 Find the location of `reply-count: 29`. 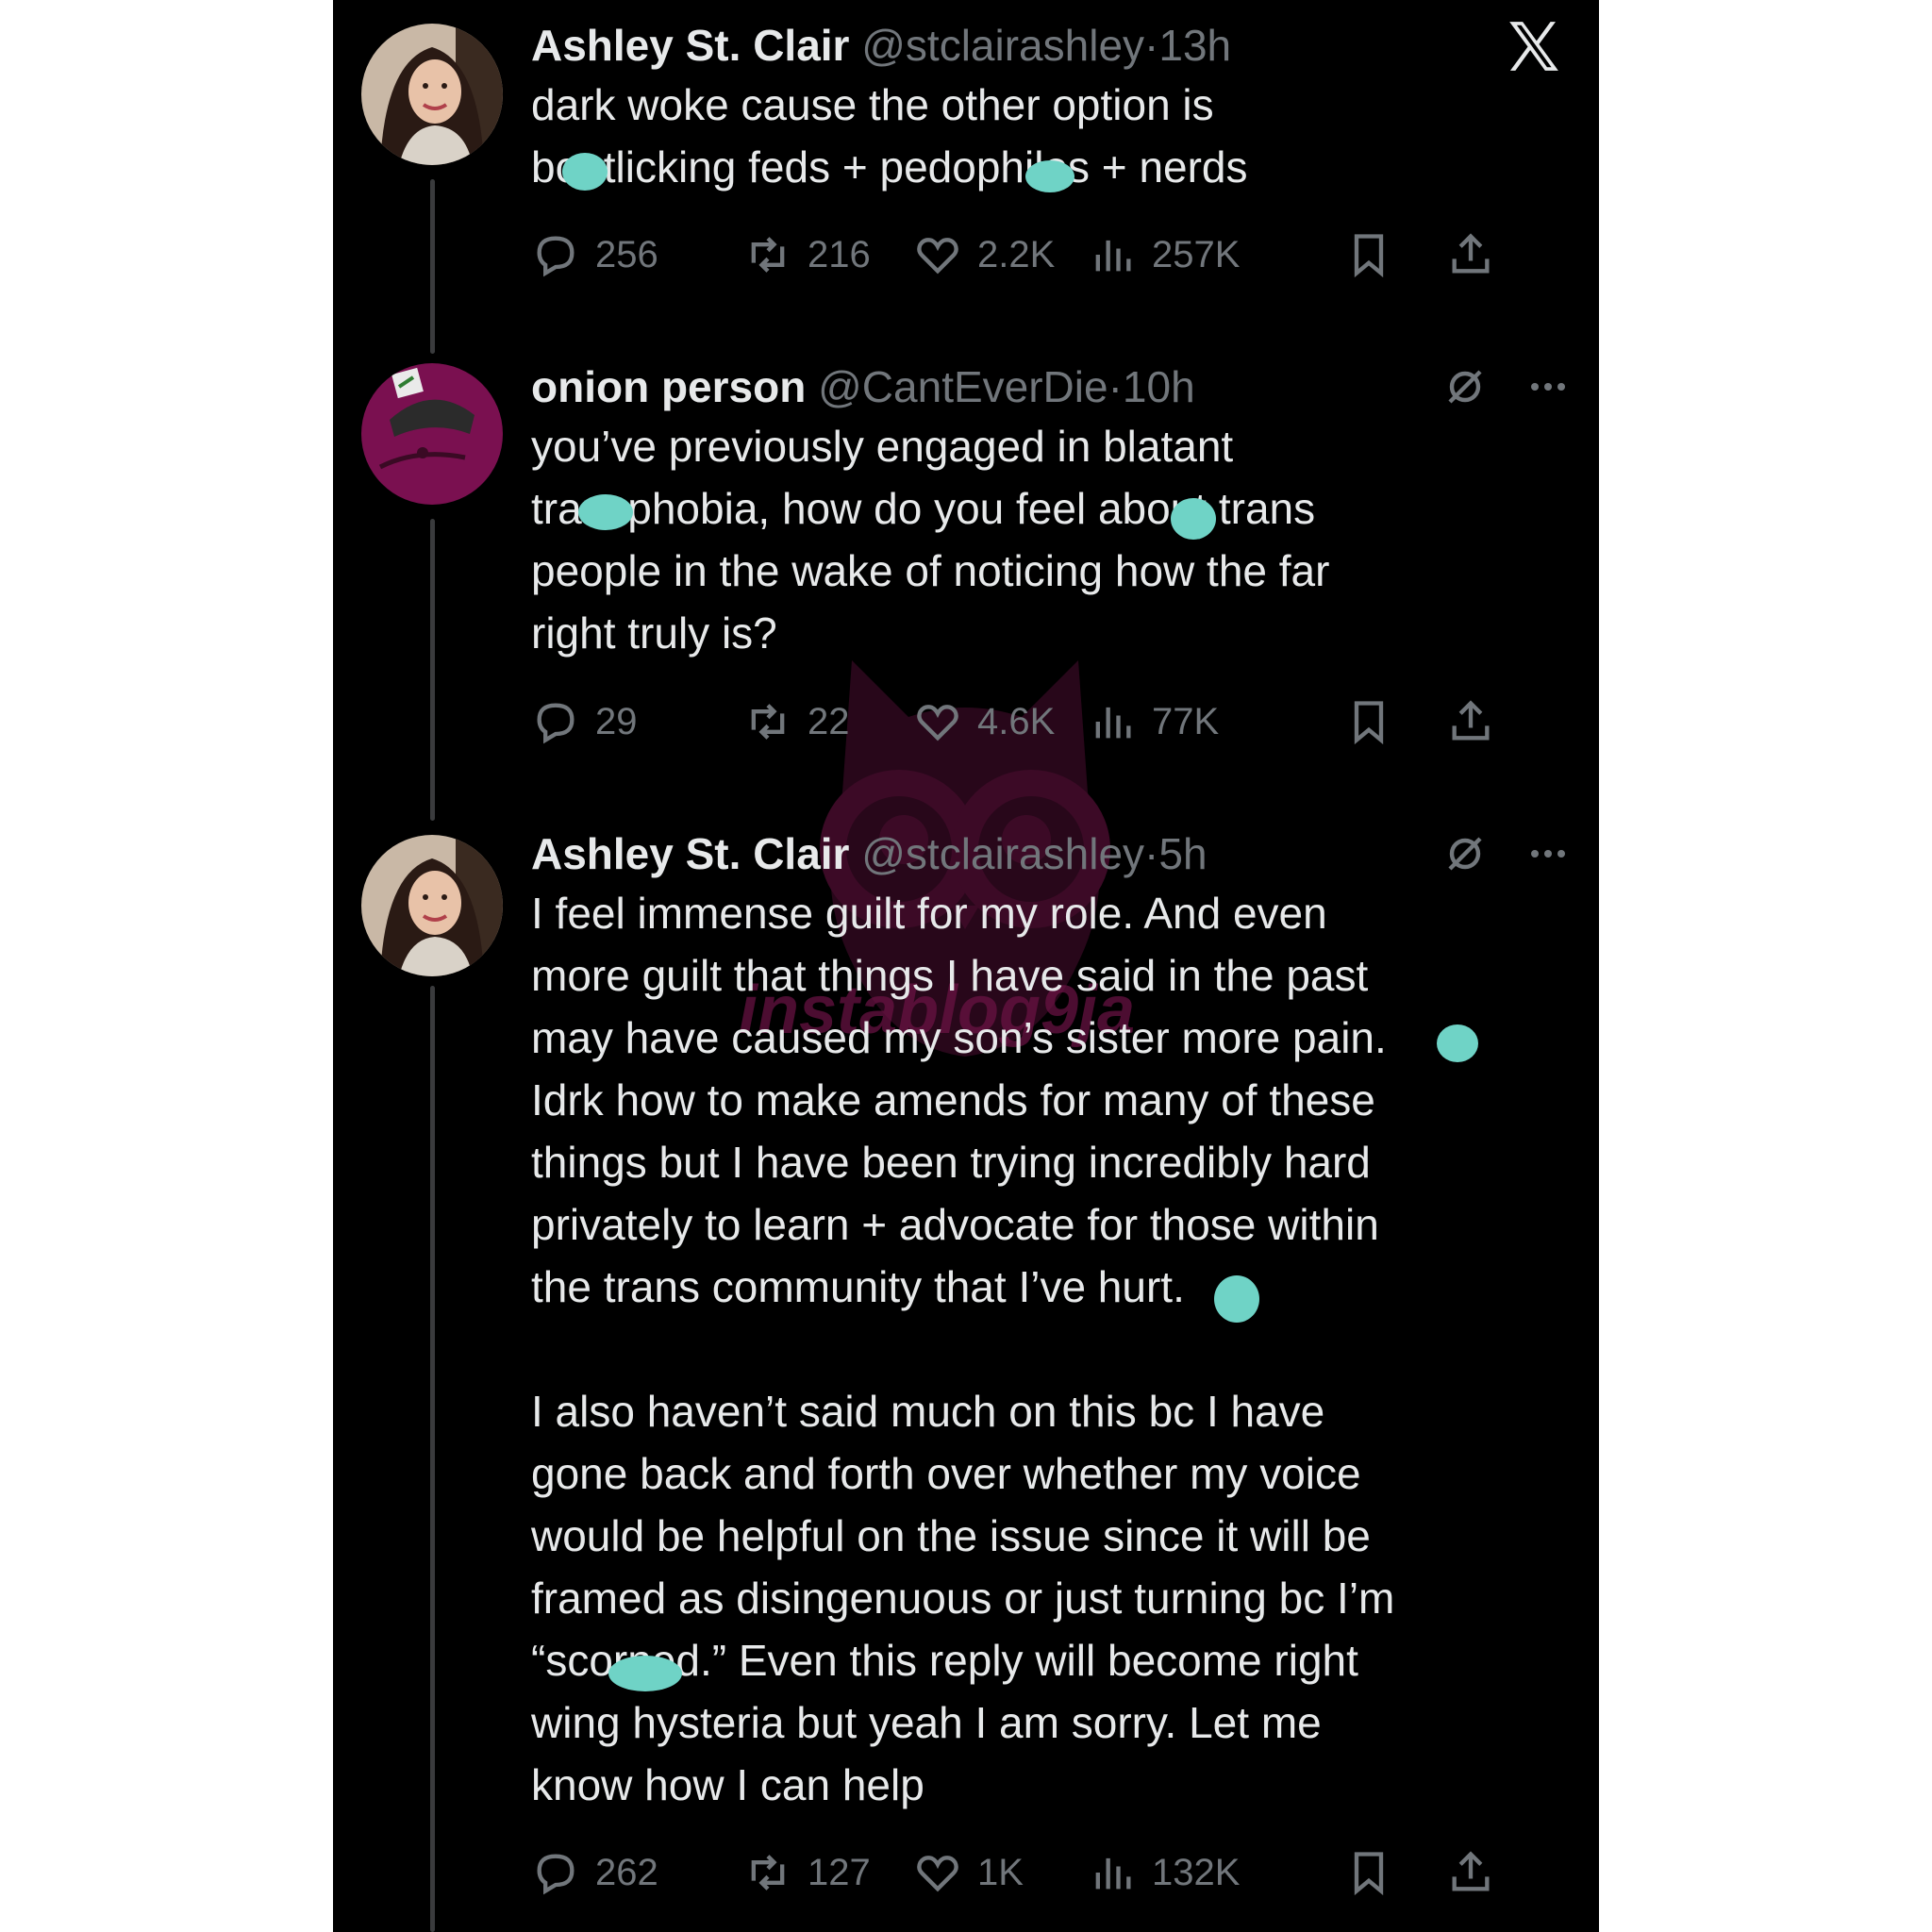

reply-count: 29 is located at coordinates (616, 721).